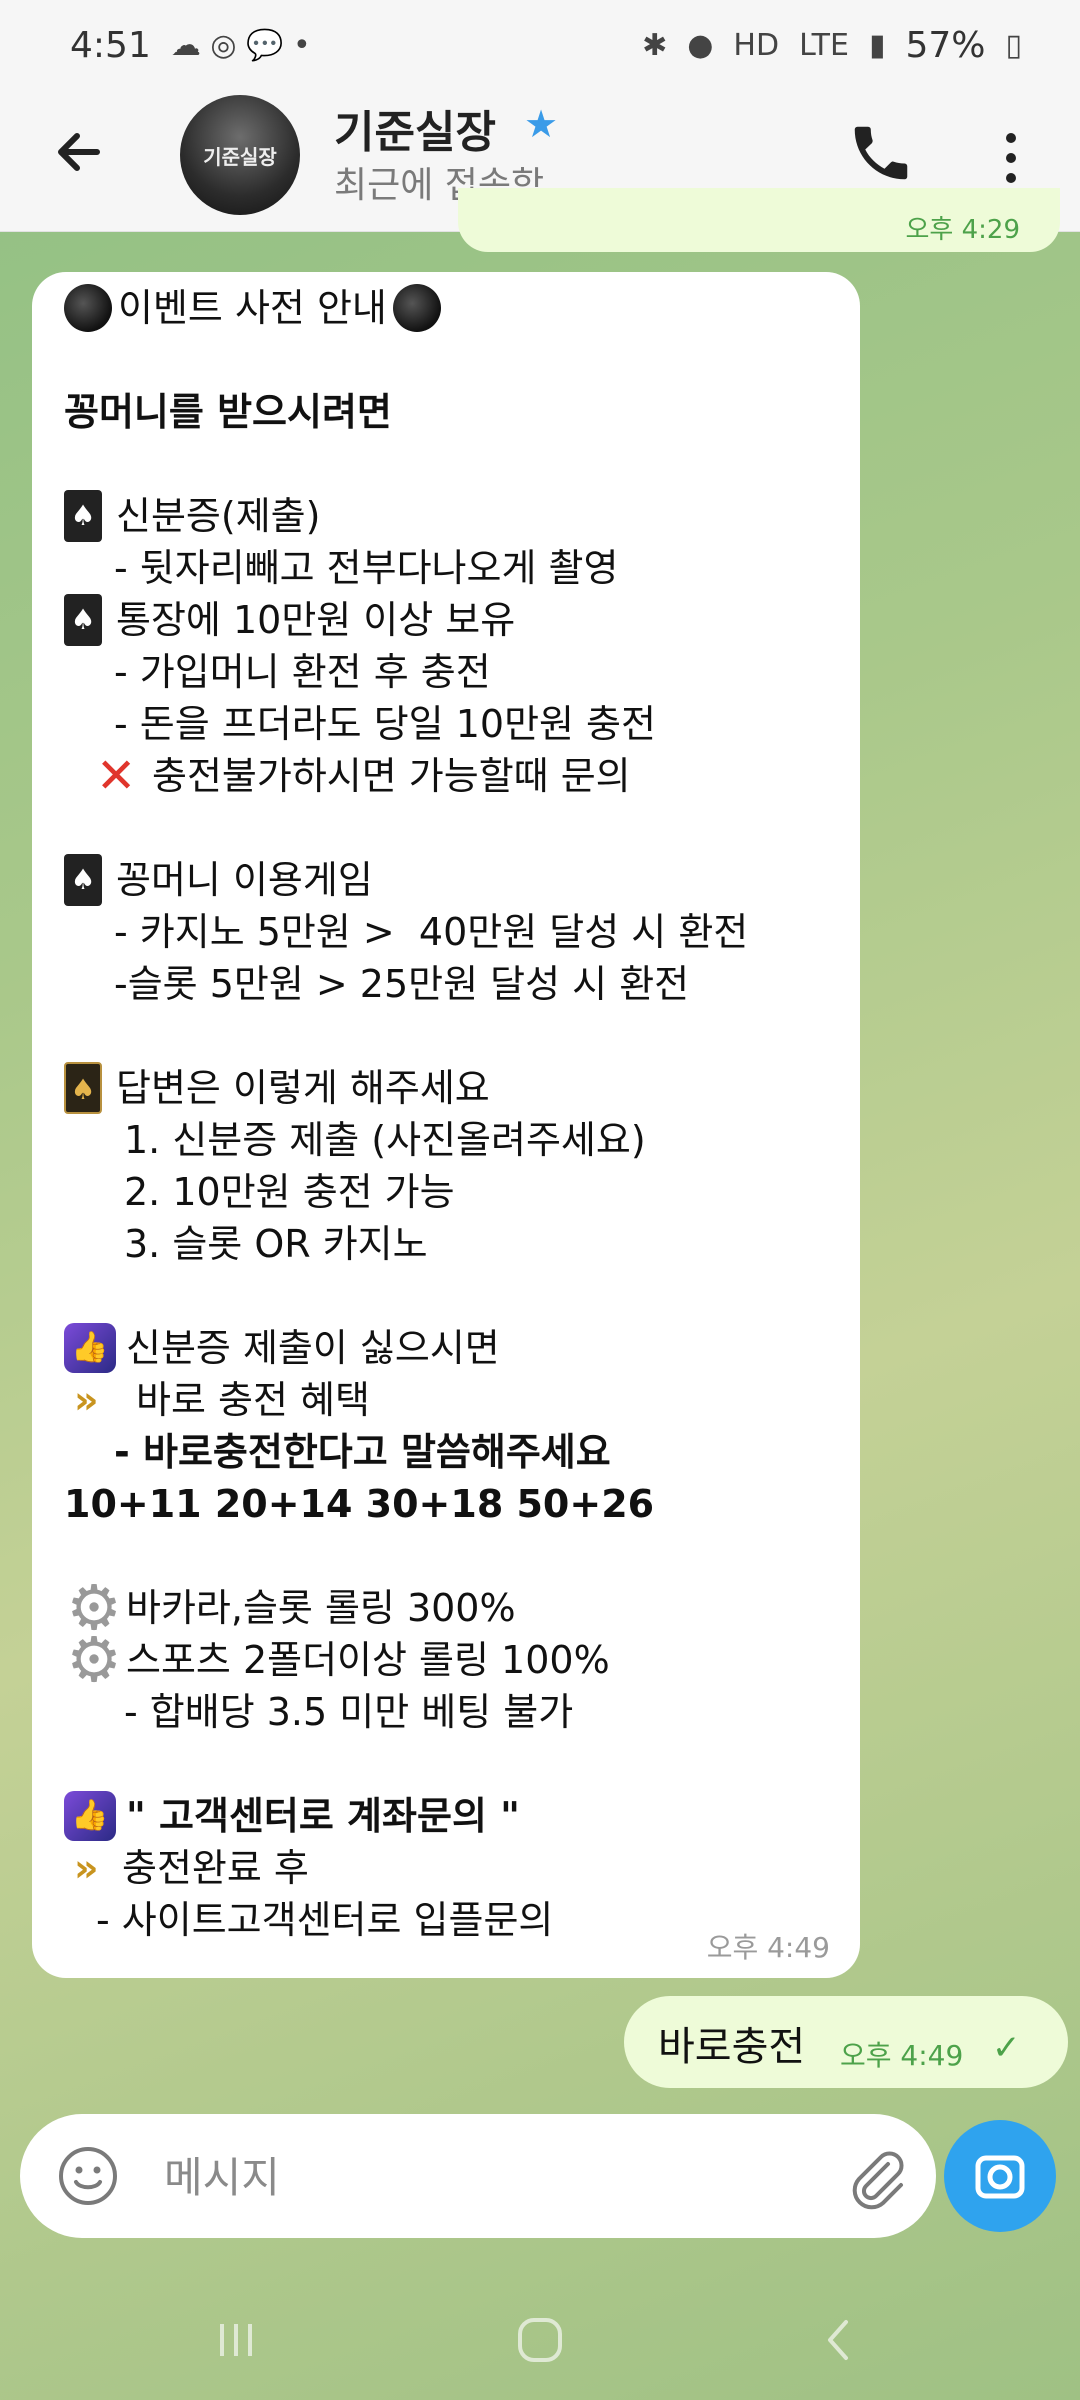 The width and height of the screenshot is (1080, 2400). I want to click on message-line: ♠ 통장에 10만원 이상 보유, so click(447, 620).